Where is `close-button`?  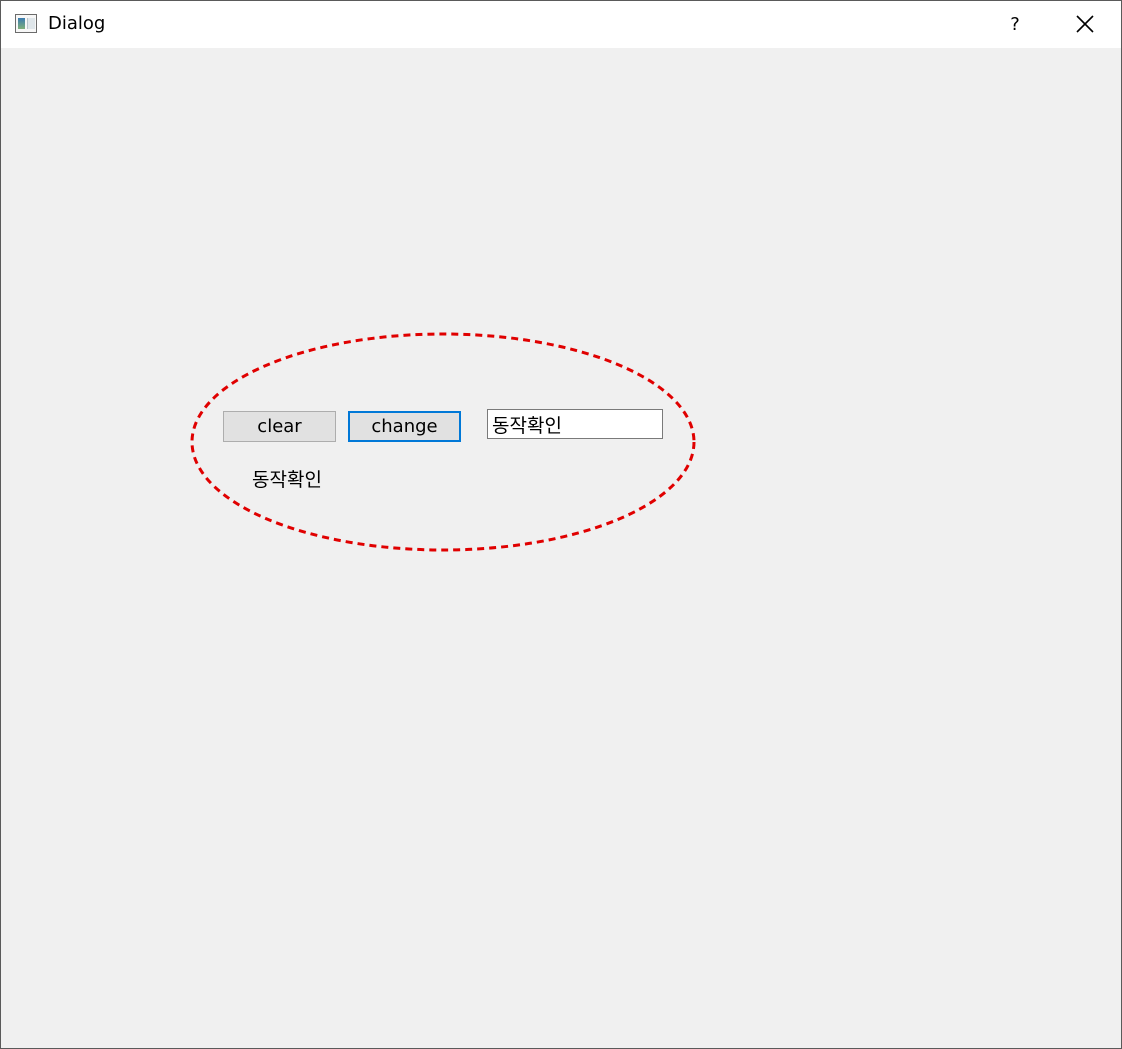 close-button is located at coordinates (1085, 24).